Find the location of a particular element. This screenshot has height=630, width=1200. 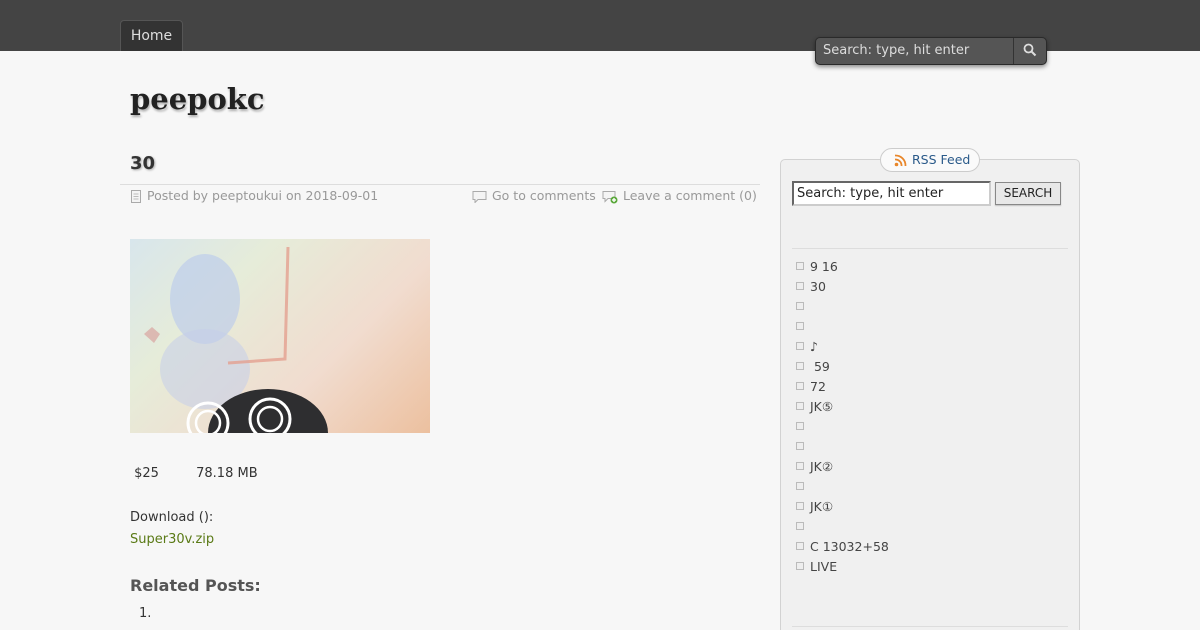

search-icon is located at coordinates (1030, 50).